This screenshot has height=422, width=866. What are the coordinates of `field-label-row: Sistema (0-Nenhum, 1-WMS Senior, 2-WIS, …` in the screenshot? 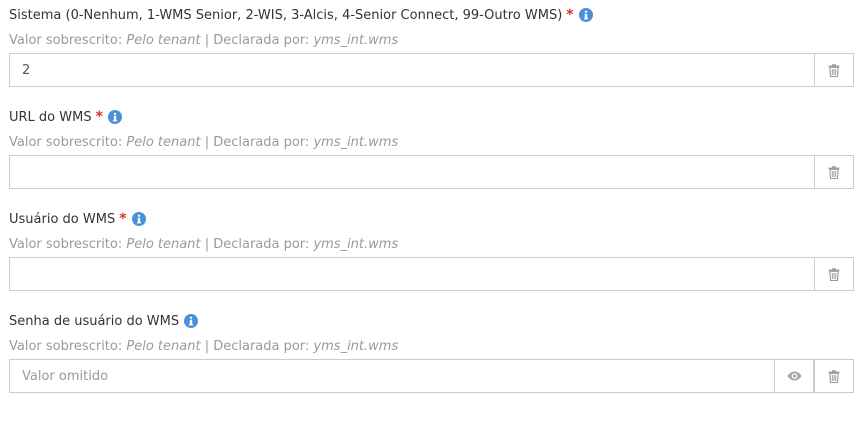 It's located at (431, 15).